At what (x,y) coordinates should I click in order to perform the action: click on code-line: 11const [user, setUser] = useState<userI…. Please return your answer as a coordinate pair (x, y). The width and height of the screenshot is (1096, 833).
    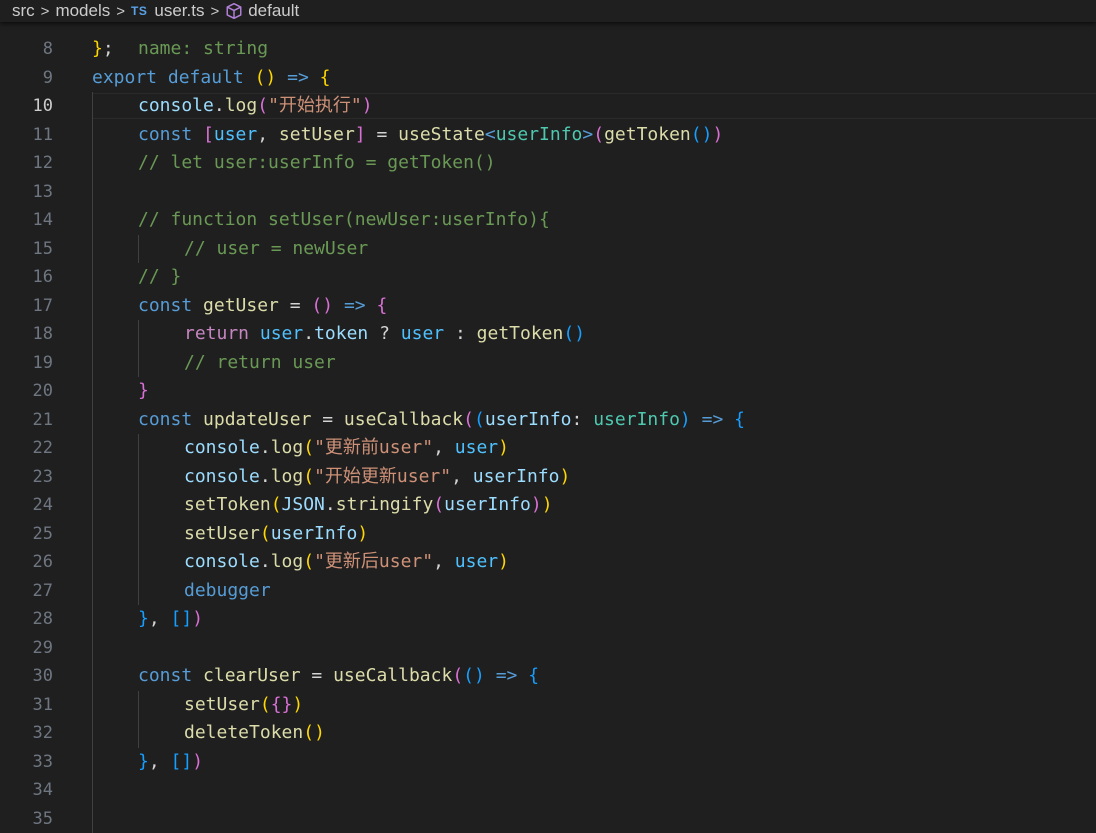
    Looking at the image, I should click on (548, 135).